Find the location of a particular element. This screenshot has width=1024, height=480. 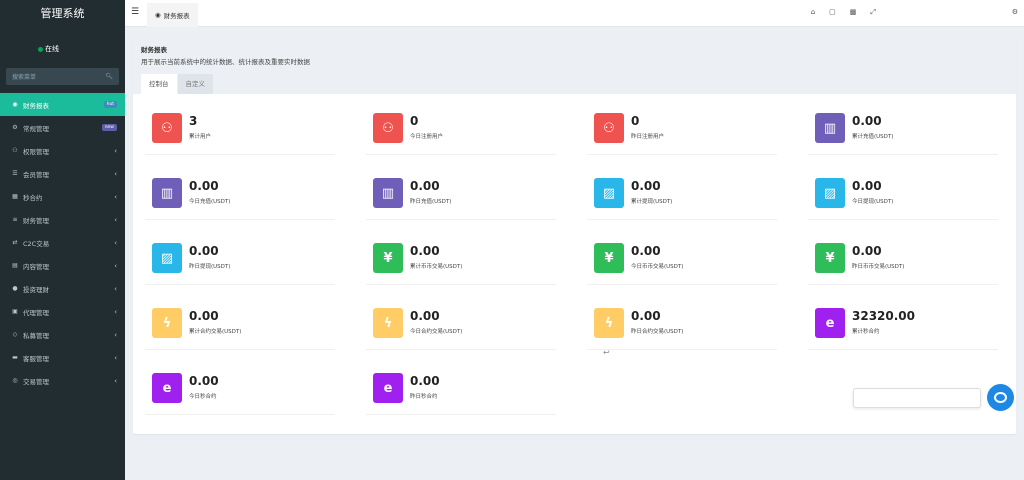

home-icon: ⌂ is located at coordinates (813, 12).